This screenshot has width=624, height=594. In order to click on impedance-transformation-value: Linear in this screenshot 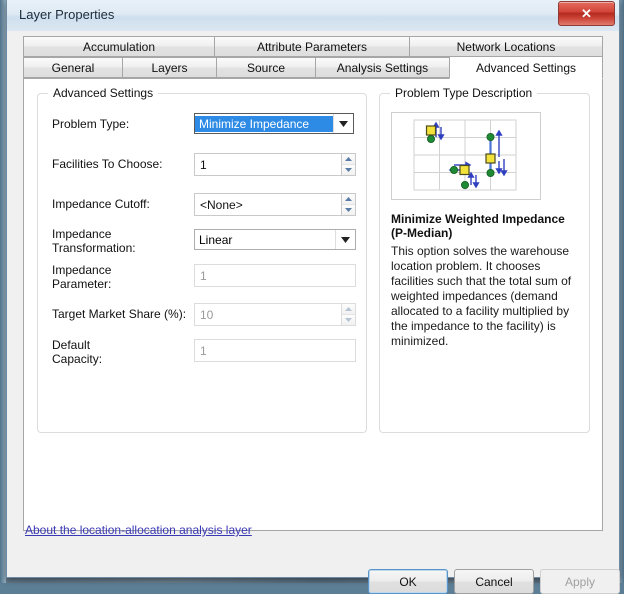, I will do `click(216, 239)`.